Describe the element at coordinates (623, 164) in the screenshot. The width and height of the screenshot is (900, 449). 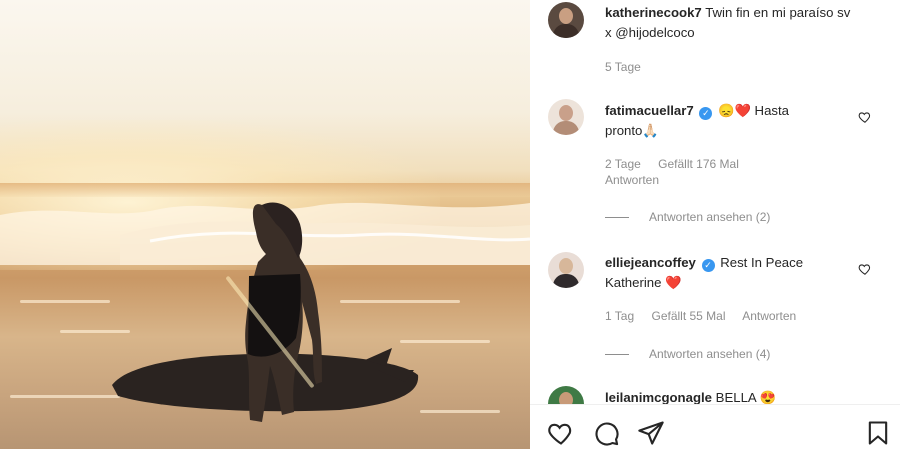
I see `comment-age: 2 Tage` at that location.